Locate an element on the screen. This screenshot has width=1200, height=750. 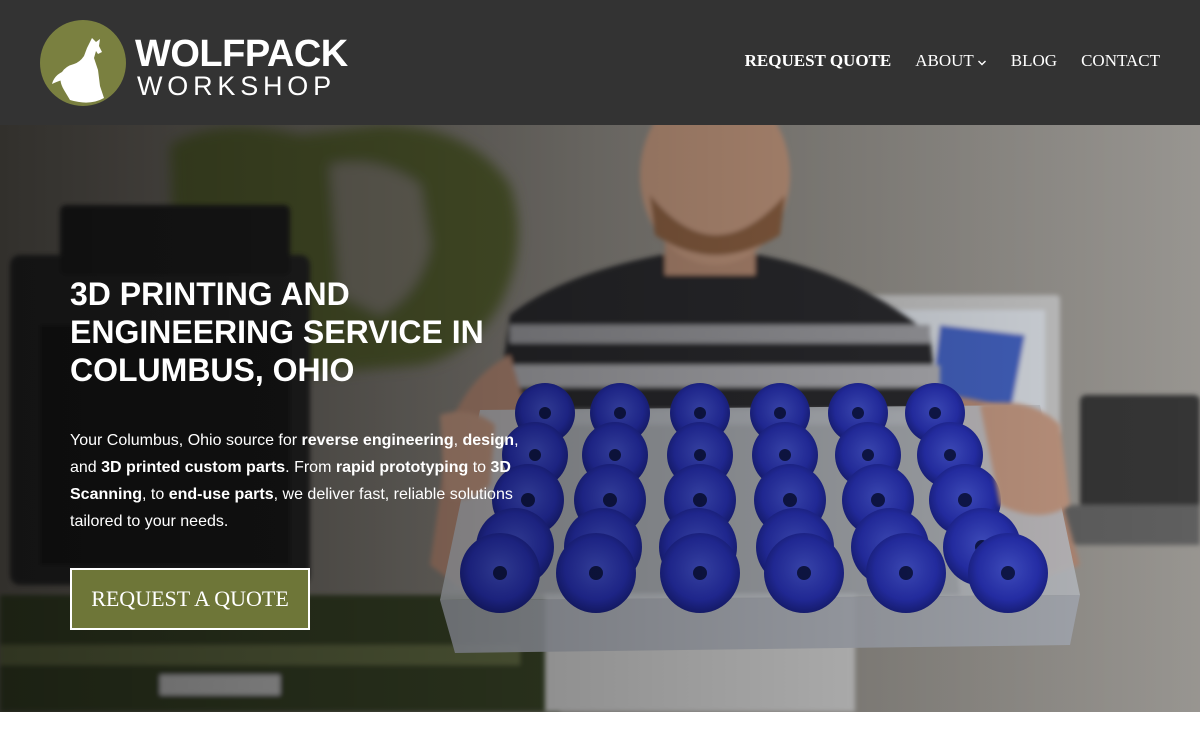
page-content-start is located at coordinates (600, 731).